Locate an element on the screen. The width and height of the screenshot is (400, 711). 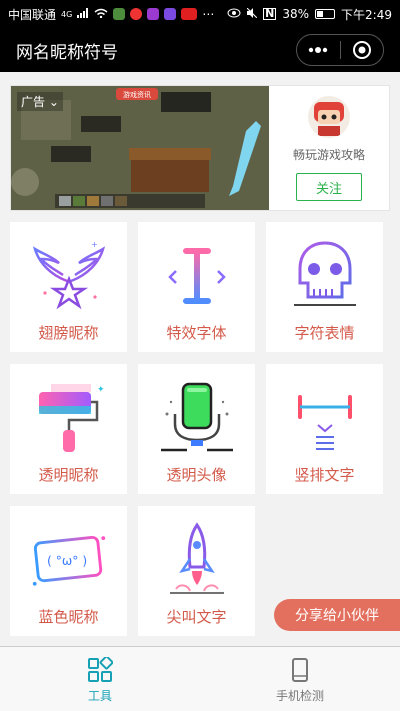
nfc-icon: N is located at coordinates (270, 13).